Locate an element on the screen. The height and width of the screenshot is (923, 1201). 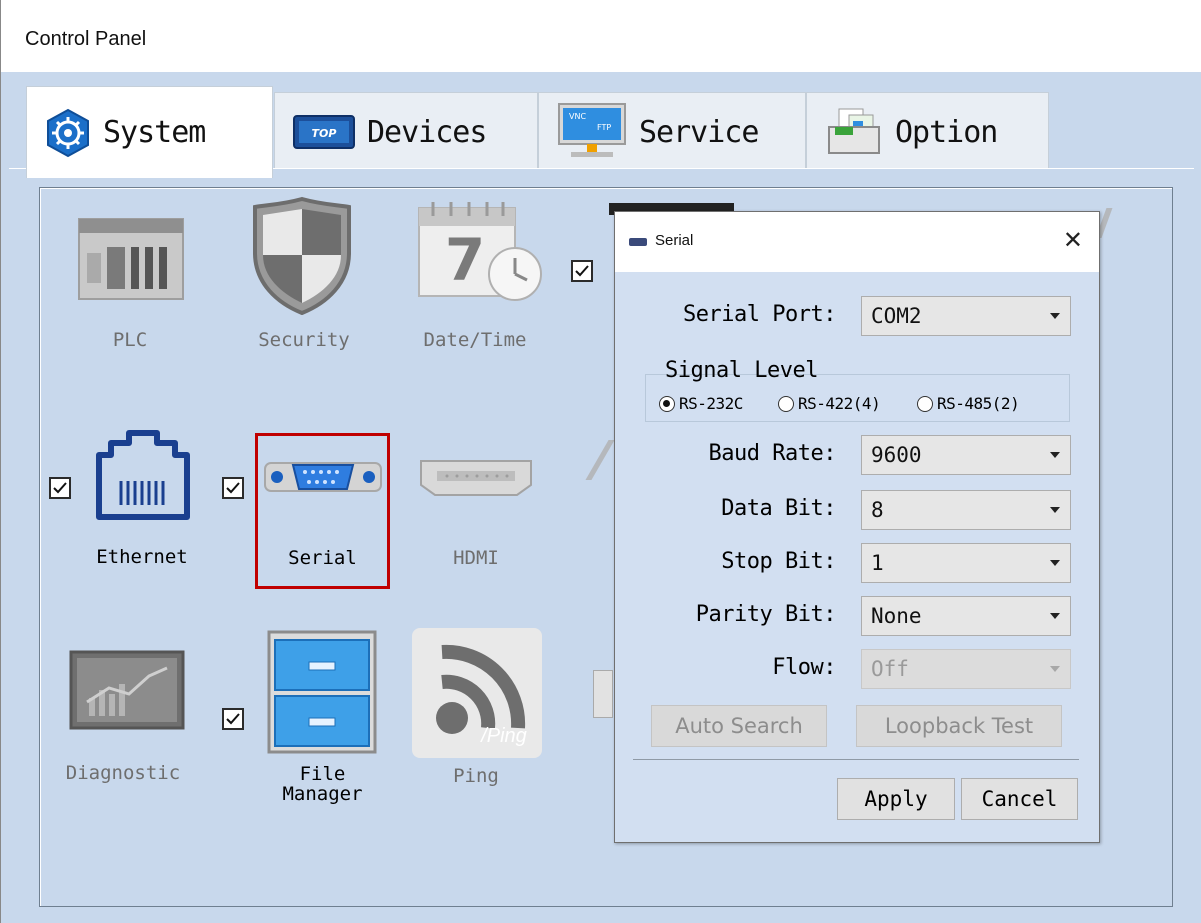
tab-devices: TOP Devices is located at coordinates (406, 132).